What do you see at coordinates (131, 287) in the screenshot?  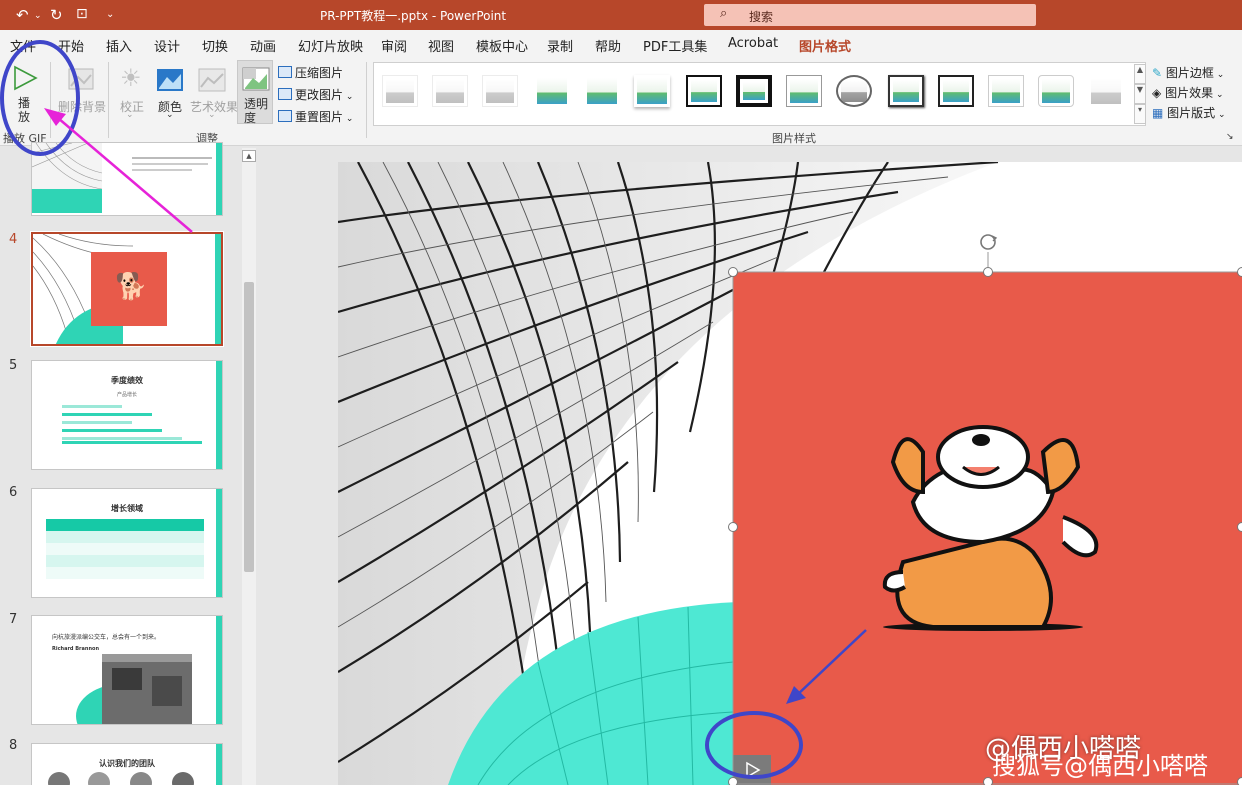 I see `corgi-icon: 🐕` at bounding box center [131, 287].